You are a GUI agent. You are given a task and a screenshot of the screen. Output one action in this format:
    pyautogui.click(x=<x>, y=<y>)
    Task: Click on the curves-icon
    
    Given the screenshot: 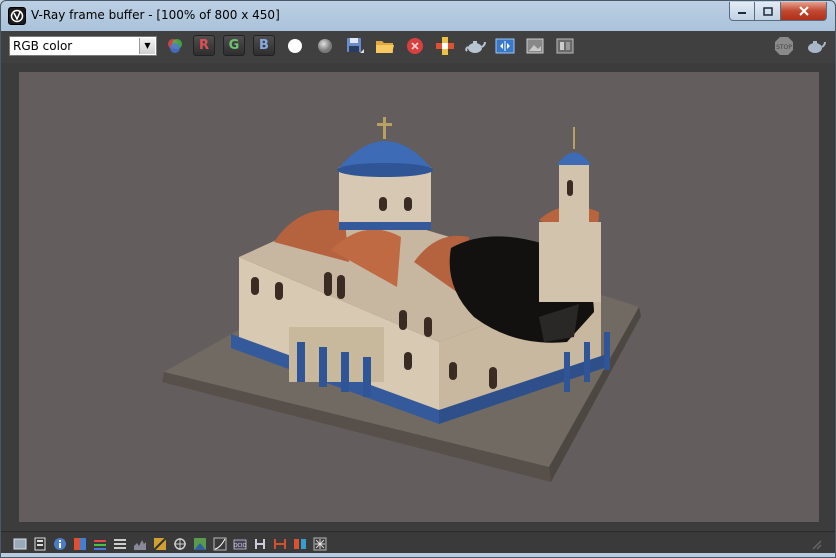 What is the action you would take?
    pyautogui.click(x=120, y=543)
    